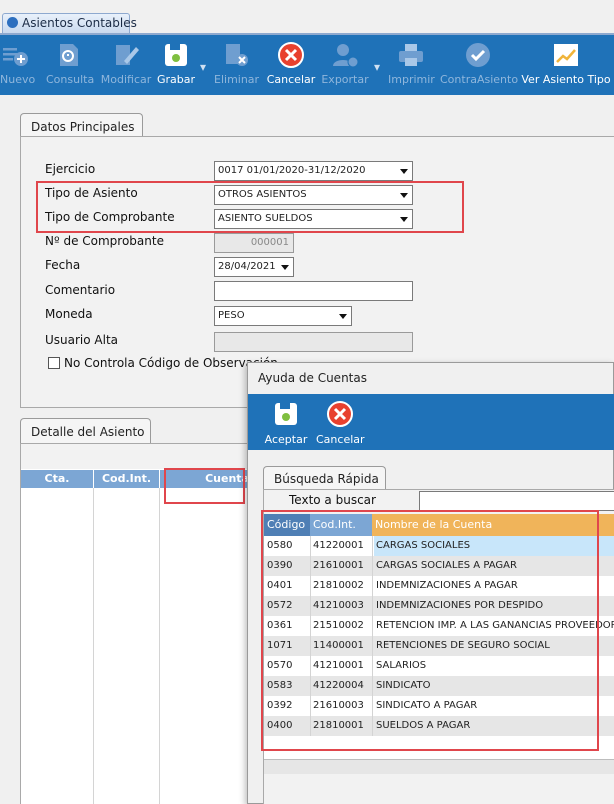 This screenshot has width=614, height=804. I want to click on modificar-button: Modificar, so click(126, 65).